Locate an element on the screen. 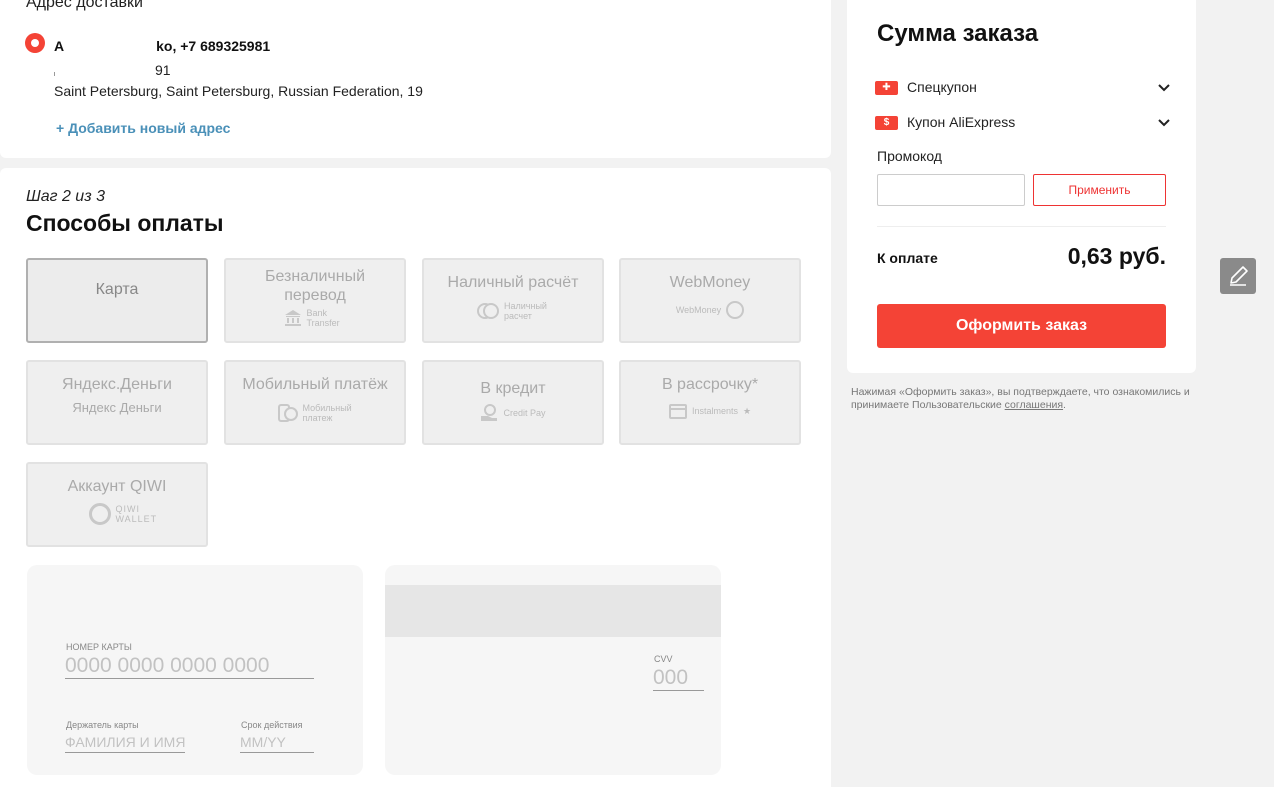 This screenshot has width=1274, height=787. phone-icon is located at coordinates (287, 413).